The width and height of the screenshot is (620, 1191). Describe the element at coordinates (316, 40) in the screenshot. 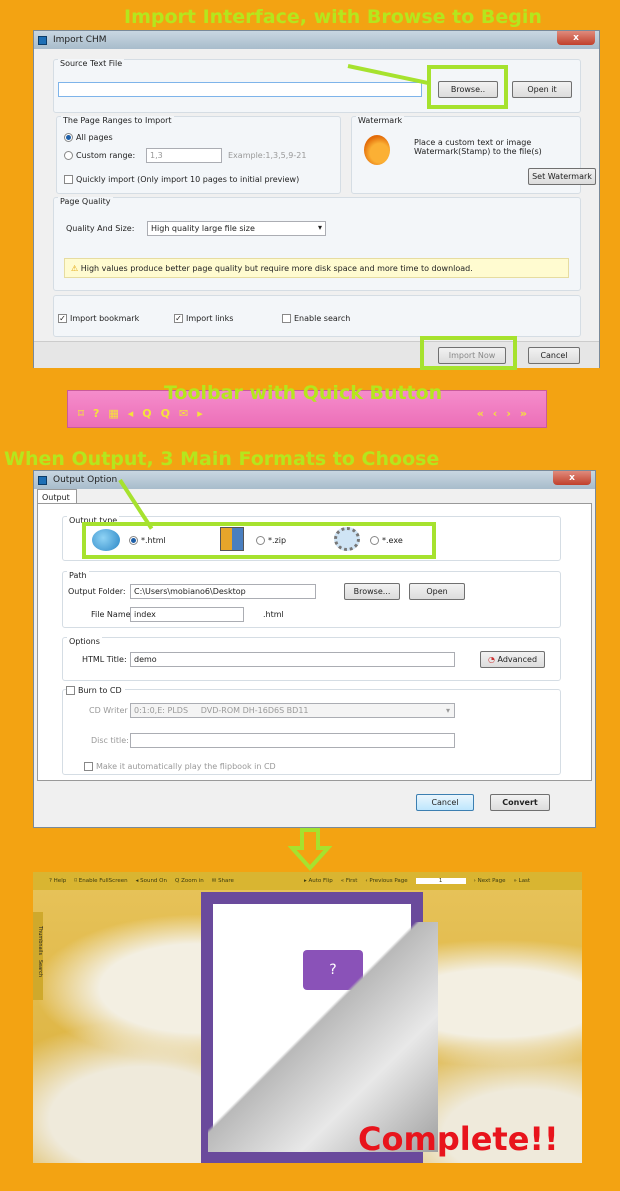

I see `title-bar: Import CHM` at that location.